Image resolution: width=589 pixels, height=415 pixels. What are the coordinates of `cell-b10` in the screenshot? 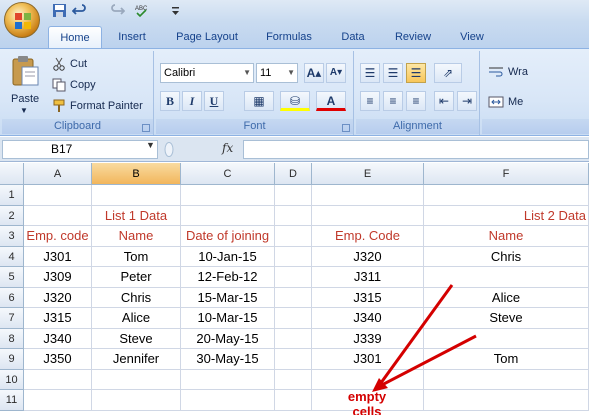 It's located at (136, 379).